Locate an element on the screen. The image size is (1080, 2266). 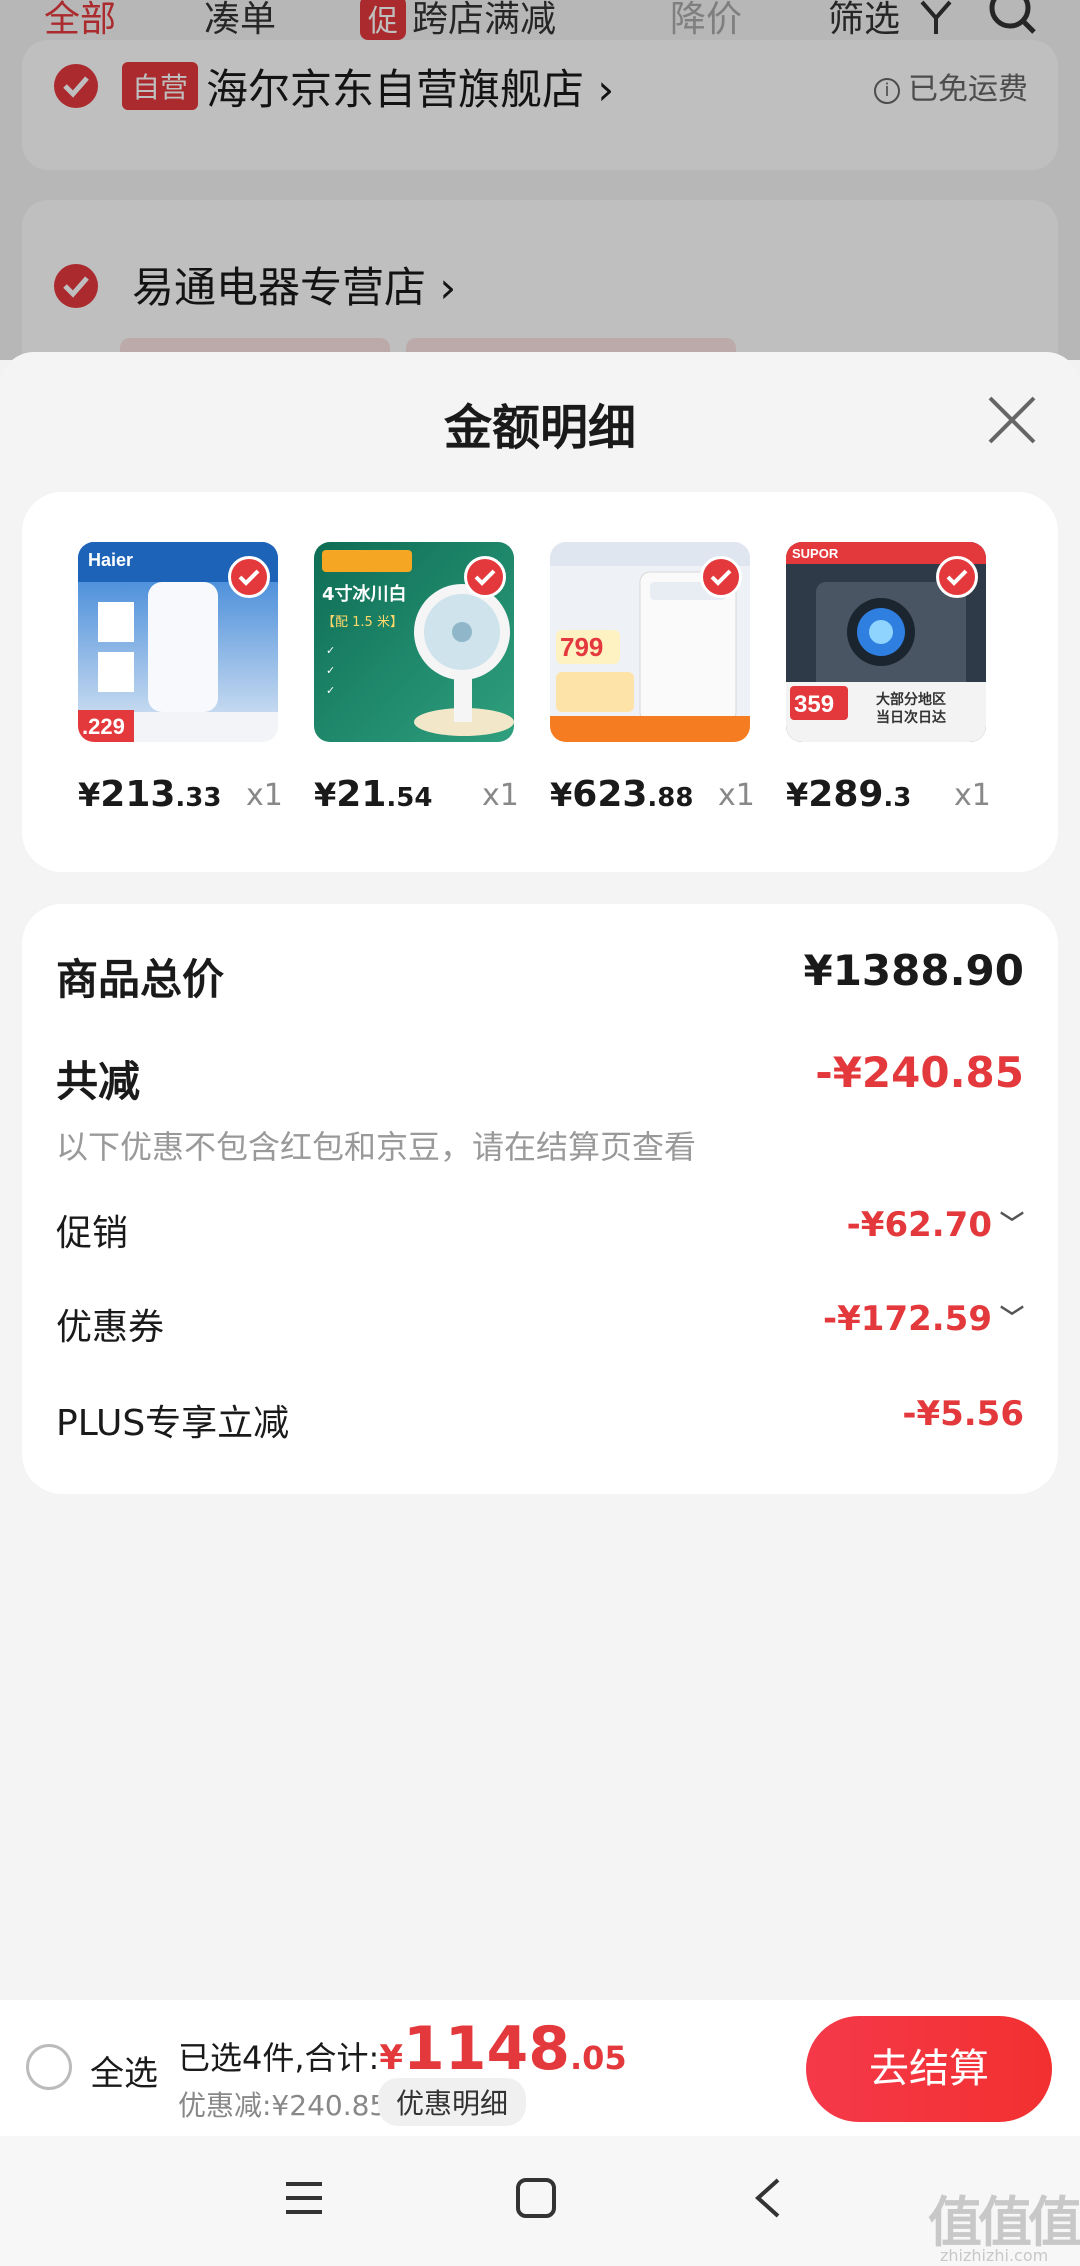
total-summary: 已选4件,合计:¥1148.05 is located at coordinates (402, 2049).